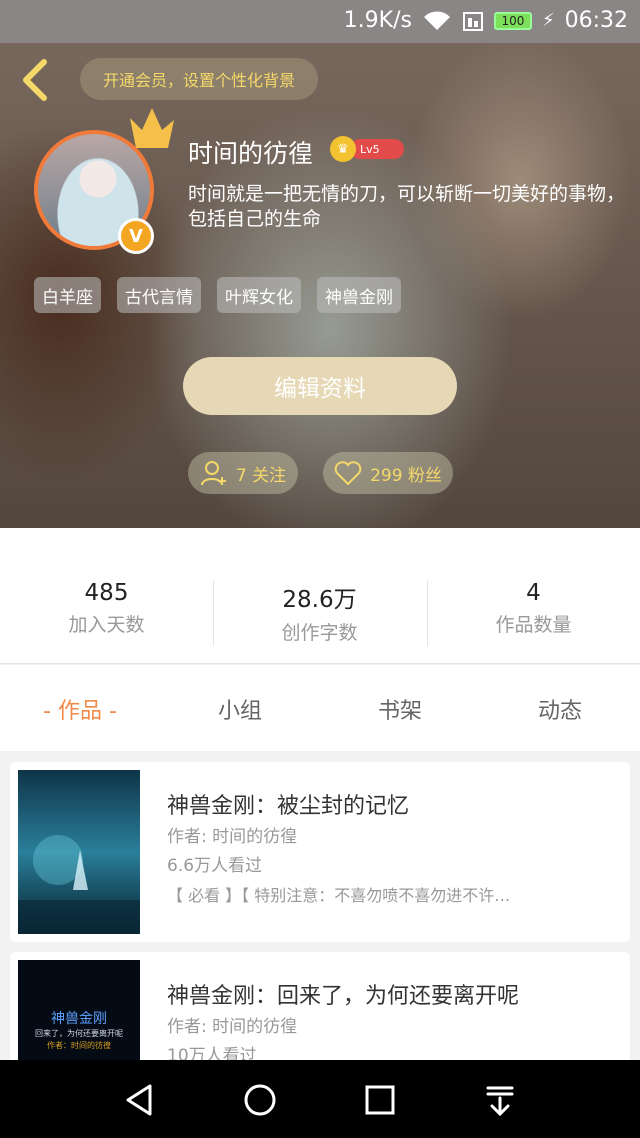 This screenshot has height=1138, width=640. Describe the element at coordinates (406, 475) in the screenshot. I see `followers-count: 299 粉丝` at that location.